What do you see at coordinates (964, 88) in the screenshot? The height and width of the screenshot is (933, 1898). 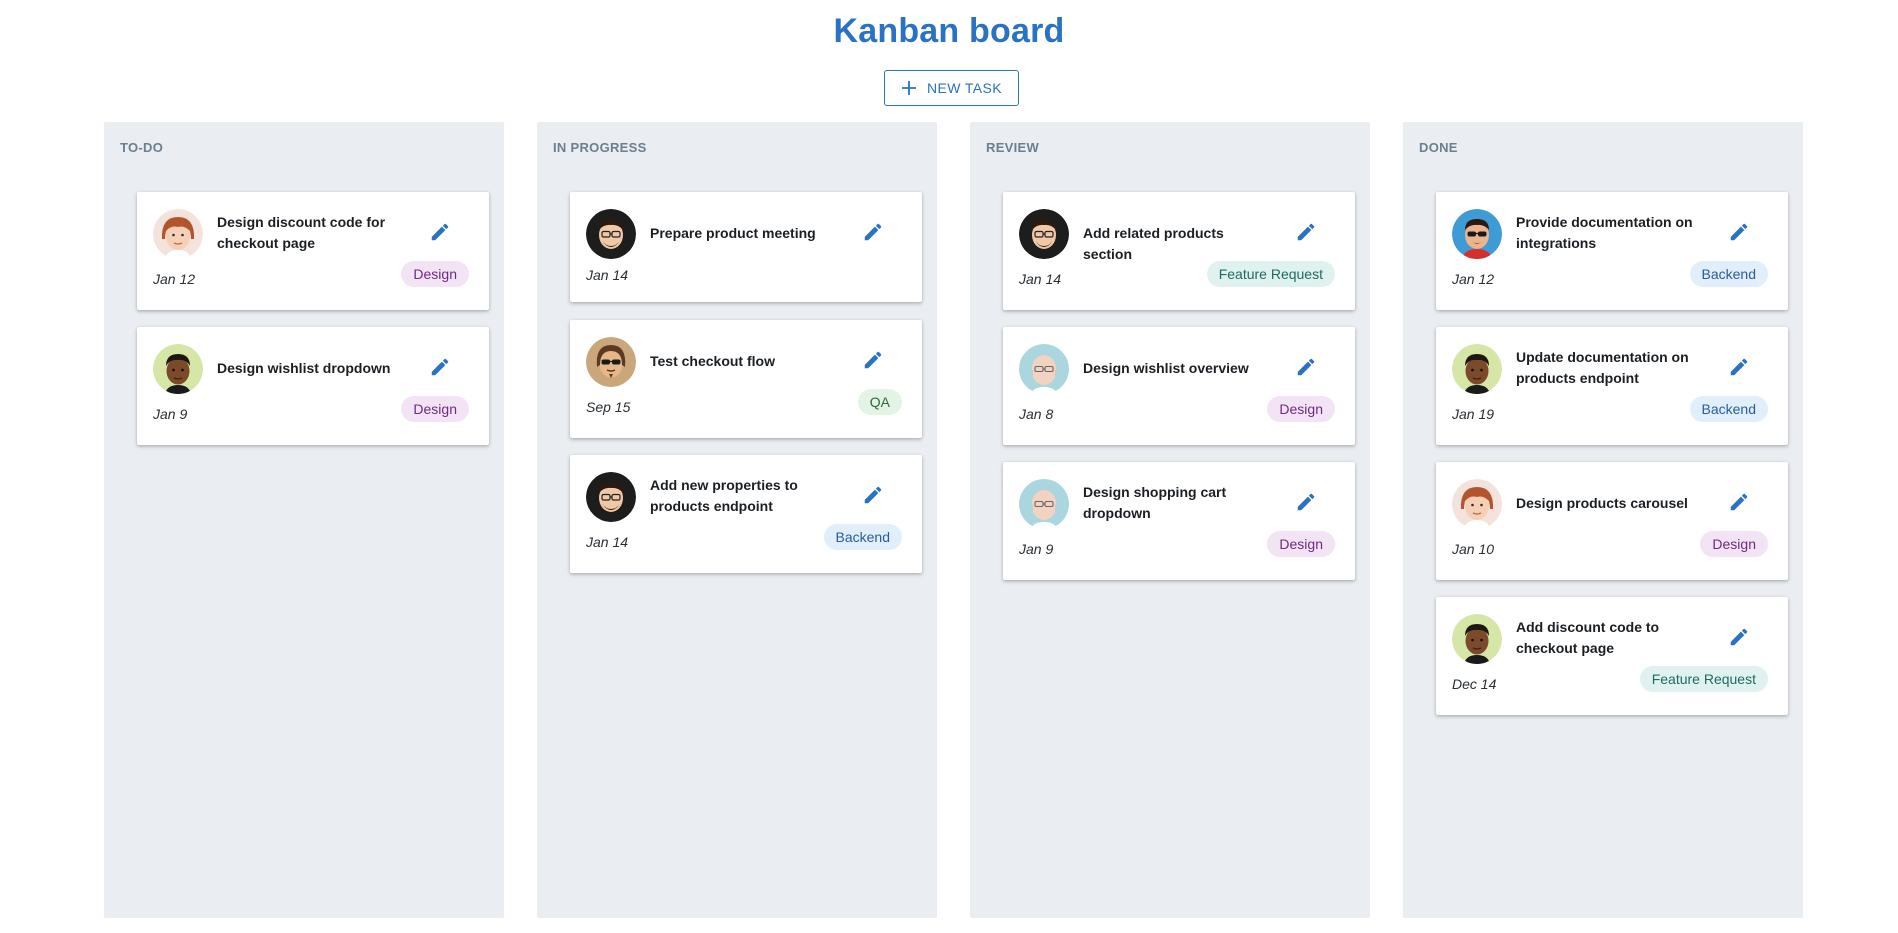 I see `new-task-label: NEW TASK` at bounding box center [964, 88].